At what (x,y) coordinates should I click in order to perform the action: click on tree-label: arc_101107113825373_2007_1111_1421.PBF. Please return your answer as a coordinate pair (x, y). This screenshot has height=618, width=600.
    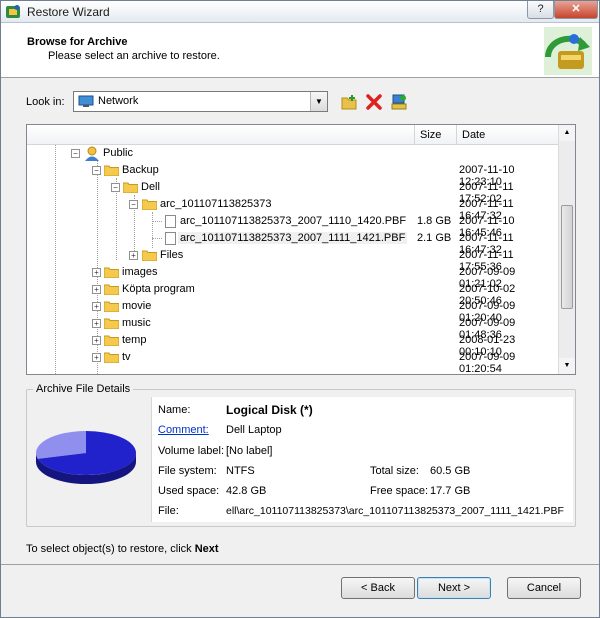
    Looking at the image, I should click on (293, 238).